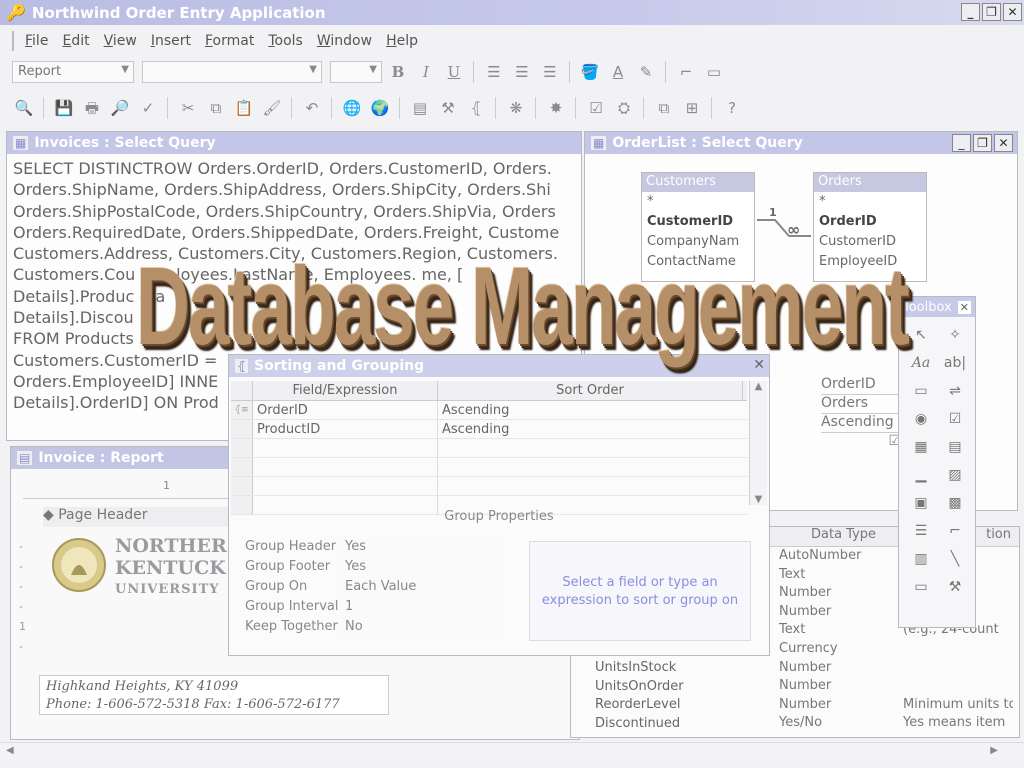 This screenshot has height=768, width=1024. I want to click on command-button-icon: ▁, so click(921, 475).